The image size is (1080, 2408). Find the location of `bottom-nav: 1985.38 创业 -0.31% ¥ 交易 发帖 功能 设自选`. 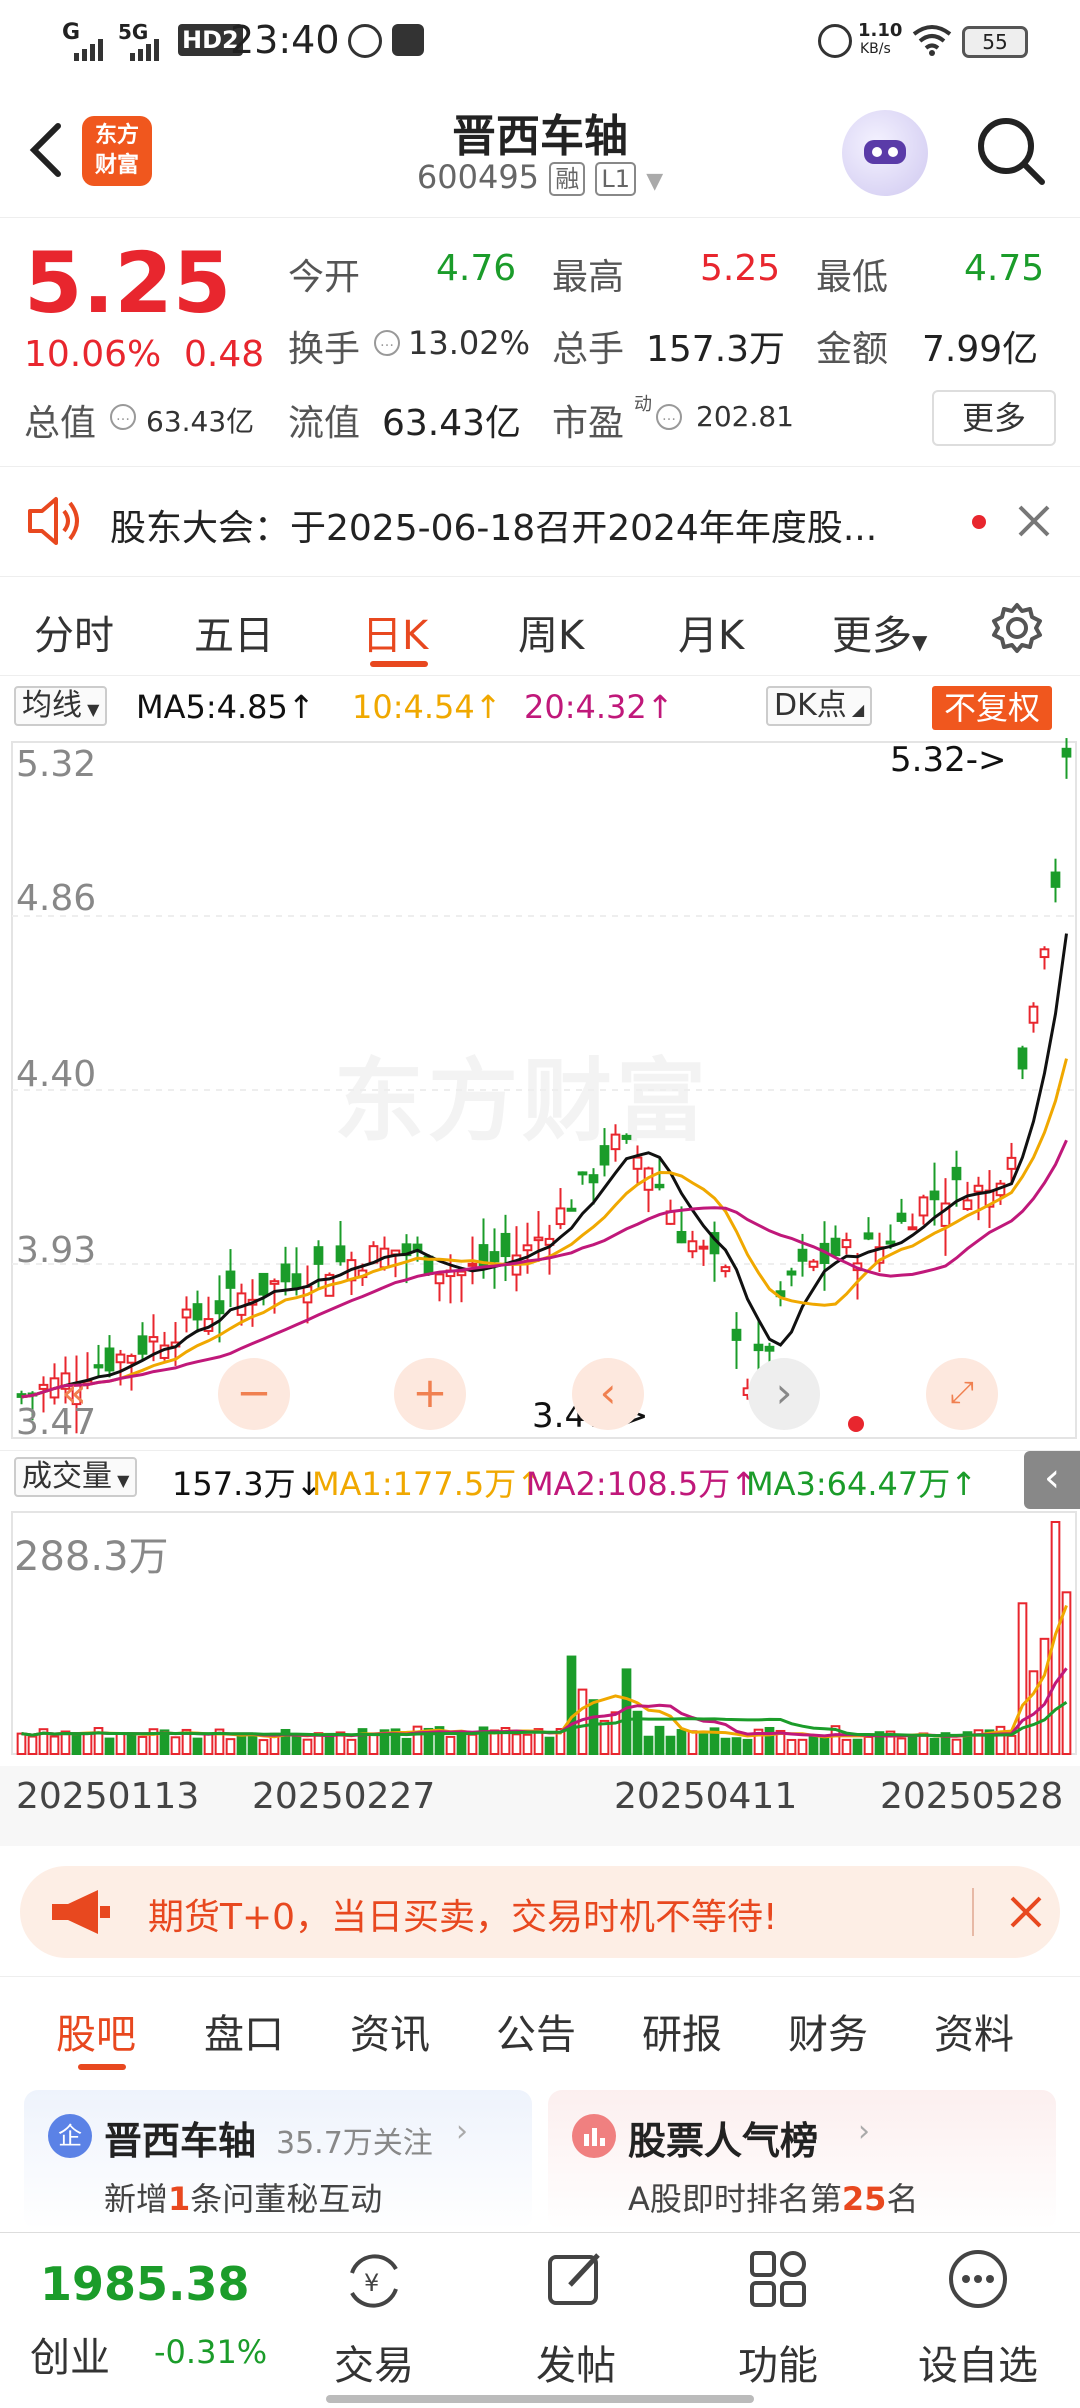

bottom-nav: 1985.38 创业 -0.31% ¥ 交易 发帖 功能 设自选 is located at coordinates (540, 2320).